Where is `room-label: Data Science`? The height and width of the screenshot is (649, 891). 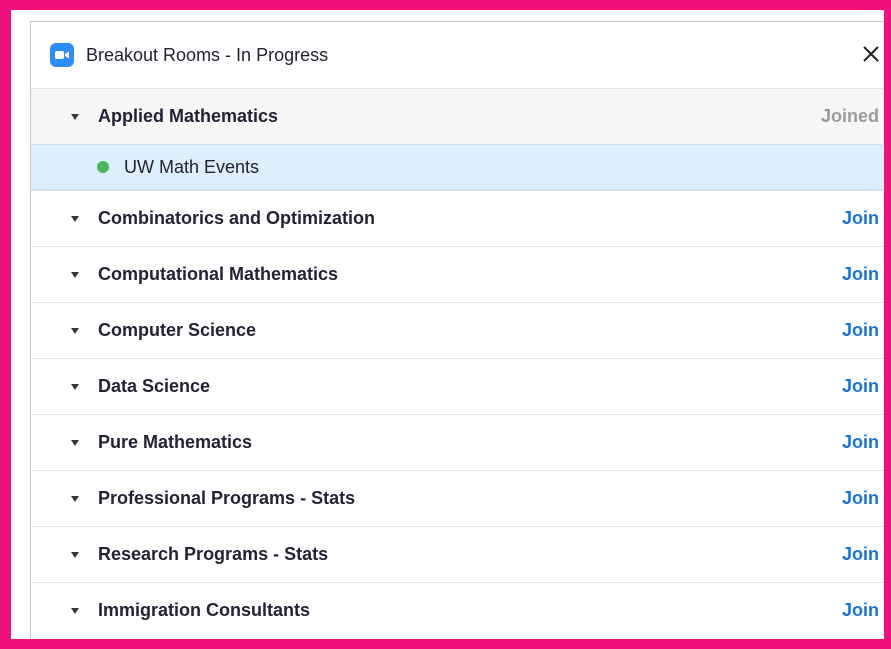
room-label: Data Science is located at coordinates (154, 386).